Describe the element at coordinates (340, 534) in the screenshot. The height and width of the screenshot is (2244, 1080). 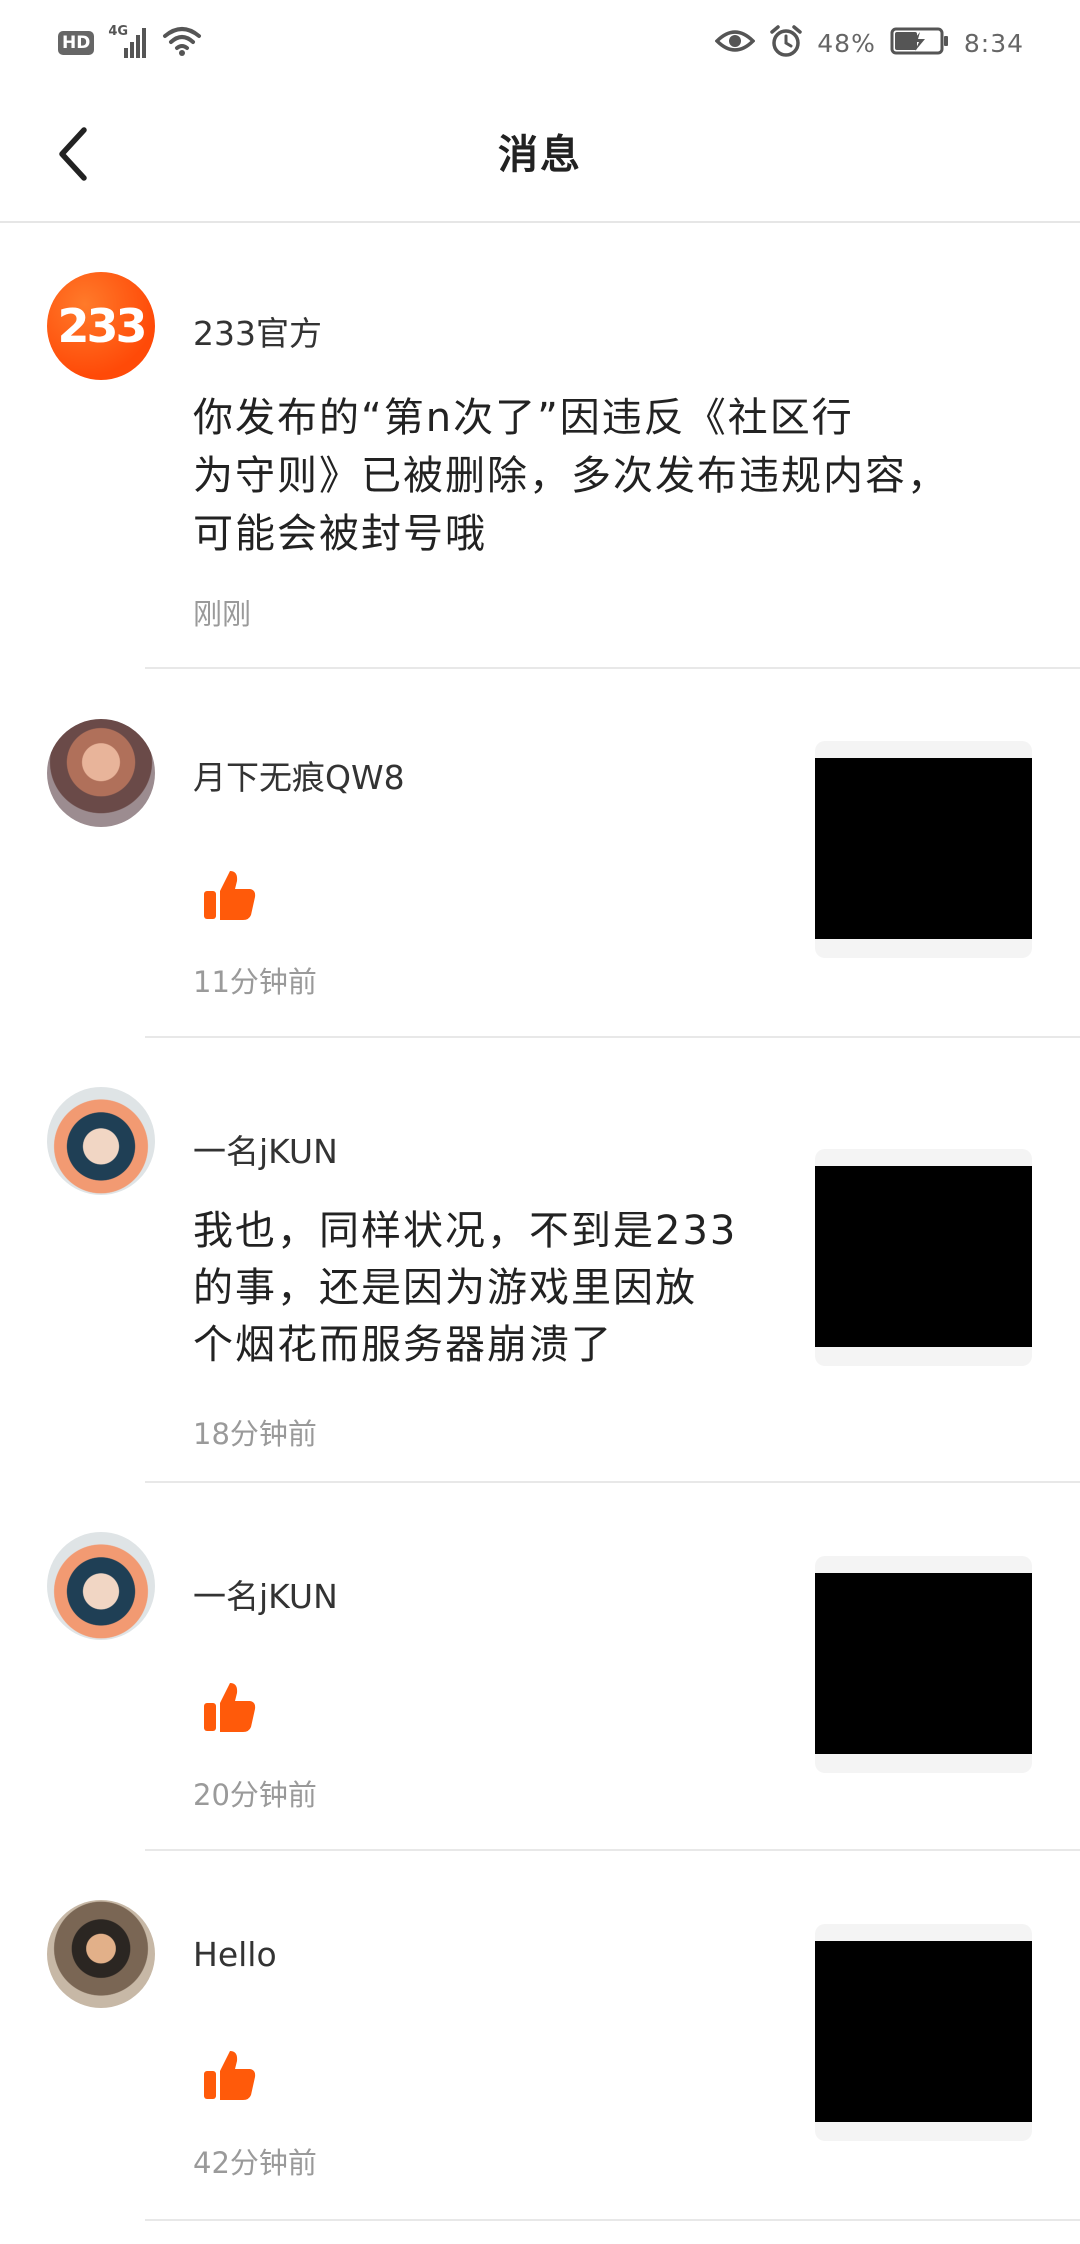
I see `message-text-line: 可能会被封号哦` at that location.